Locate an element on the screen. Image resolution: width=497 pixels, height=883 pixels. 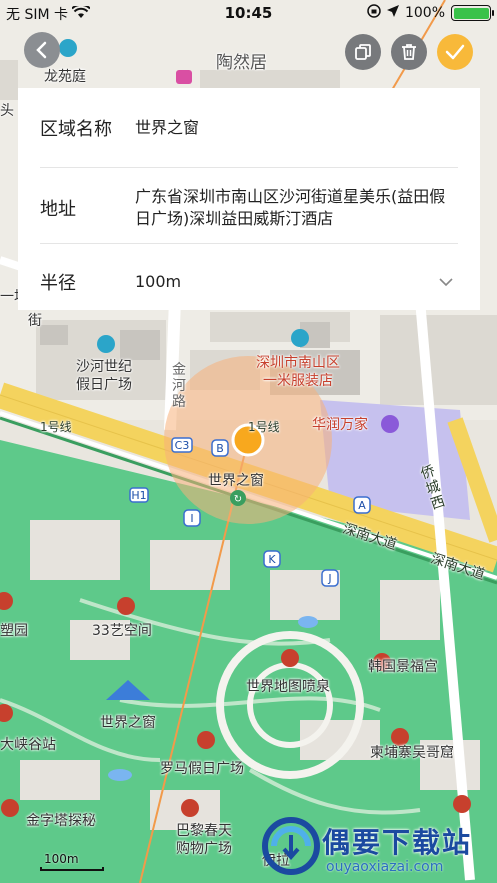
map-label-window-center: 世界之窗 is located at coordinates (236, 481).